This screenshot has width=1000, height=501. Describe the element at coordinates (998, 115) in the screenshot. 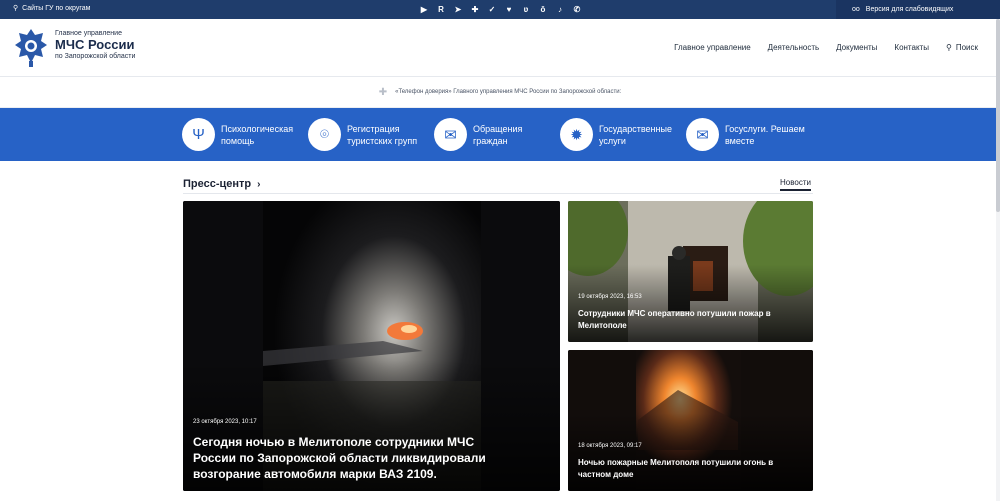

I see `scrollbar-thumb` at that location.